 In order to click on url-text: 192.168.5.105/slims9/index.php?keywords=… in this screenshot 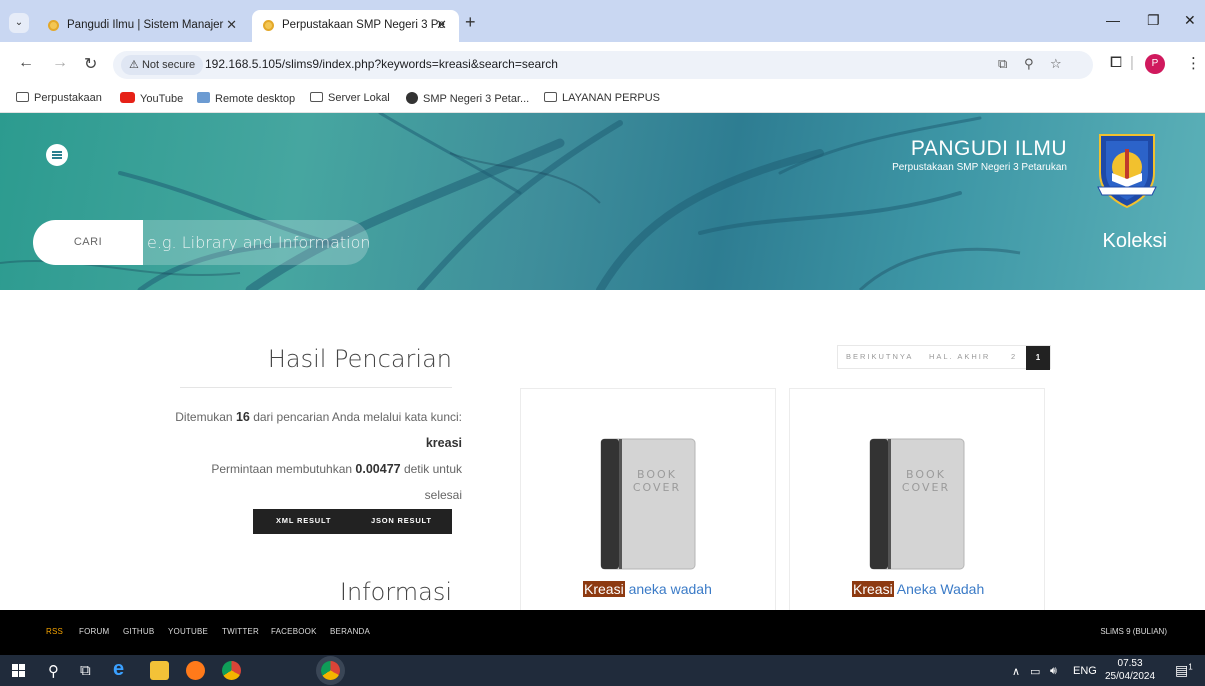, I will do `click(381, 64)`.